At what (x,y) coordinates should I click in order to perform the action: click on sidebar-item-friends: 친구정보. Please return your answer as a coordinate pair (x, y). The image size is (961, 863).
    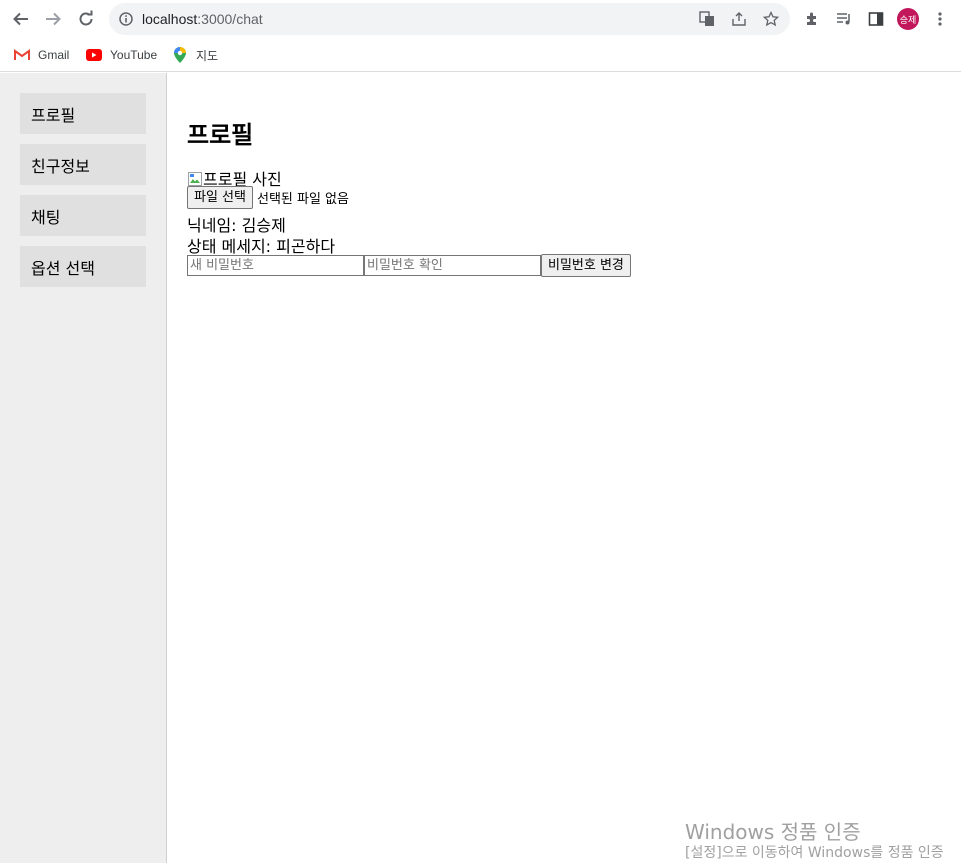
    Looking at the image, I should click on (83, 164).